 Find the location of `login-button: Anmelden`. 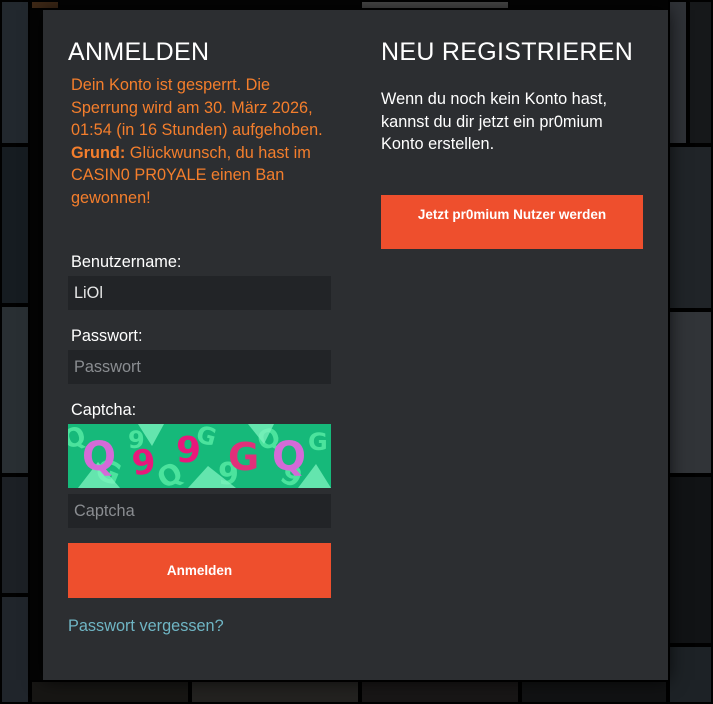

login-button: Anmelden is located at coordinates (199, 570).